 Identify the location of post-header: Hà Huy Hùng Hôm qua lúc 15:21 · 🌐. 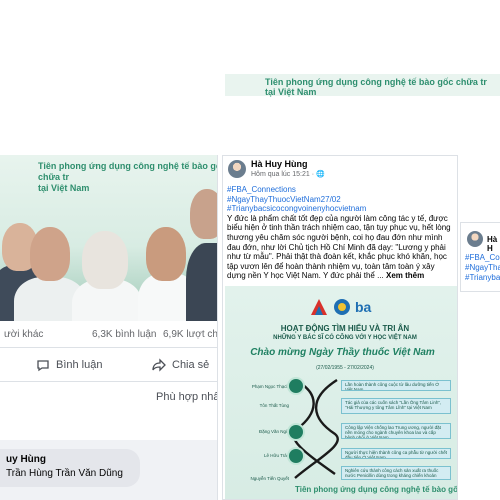
(340, 169).